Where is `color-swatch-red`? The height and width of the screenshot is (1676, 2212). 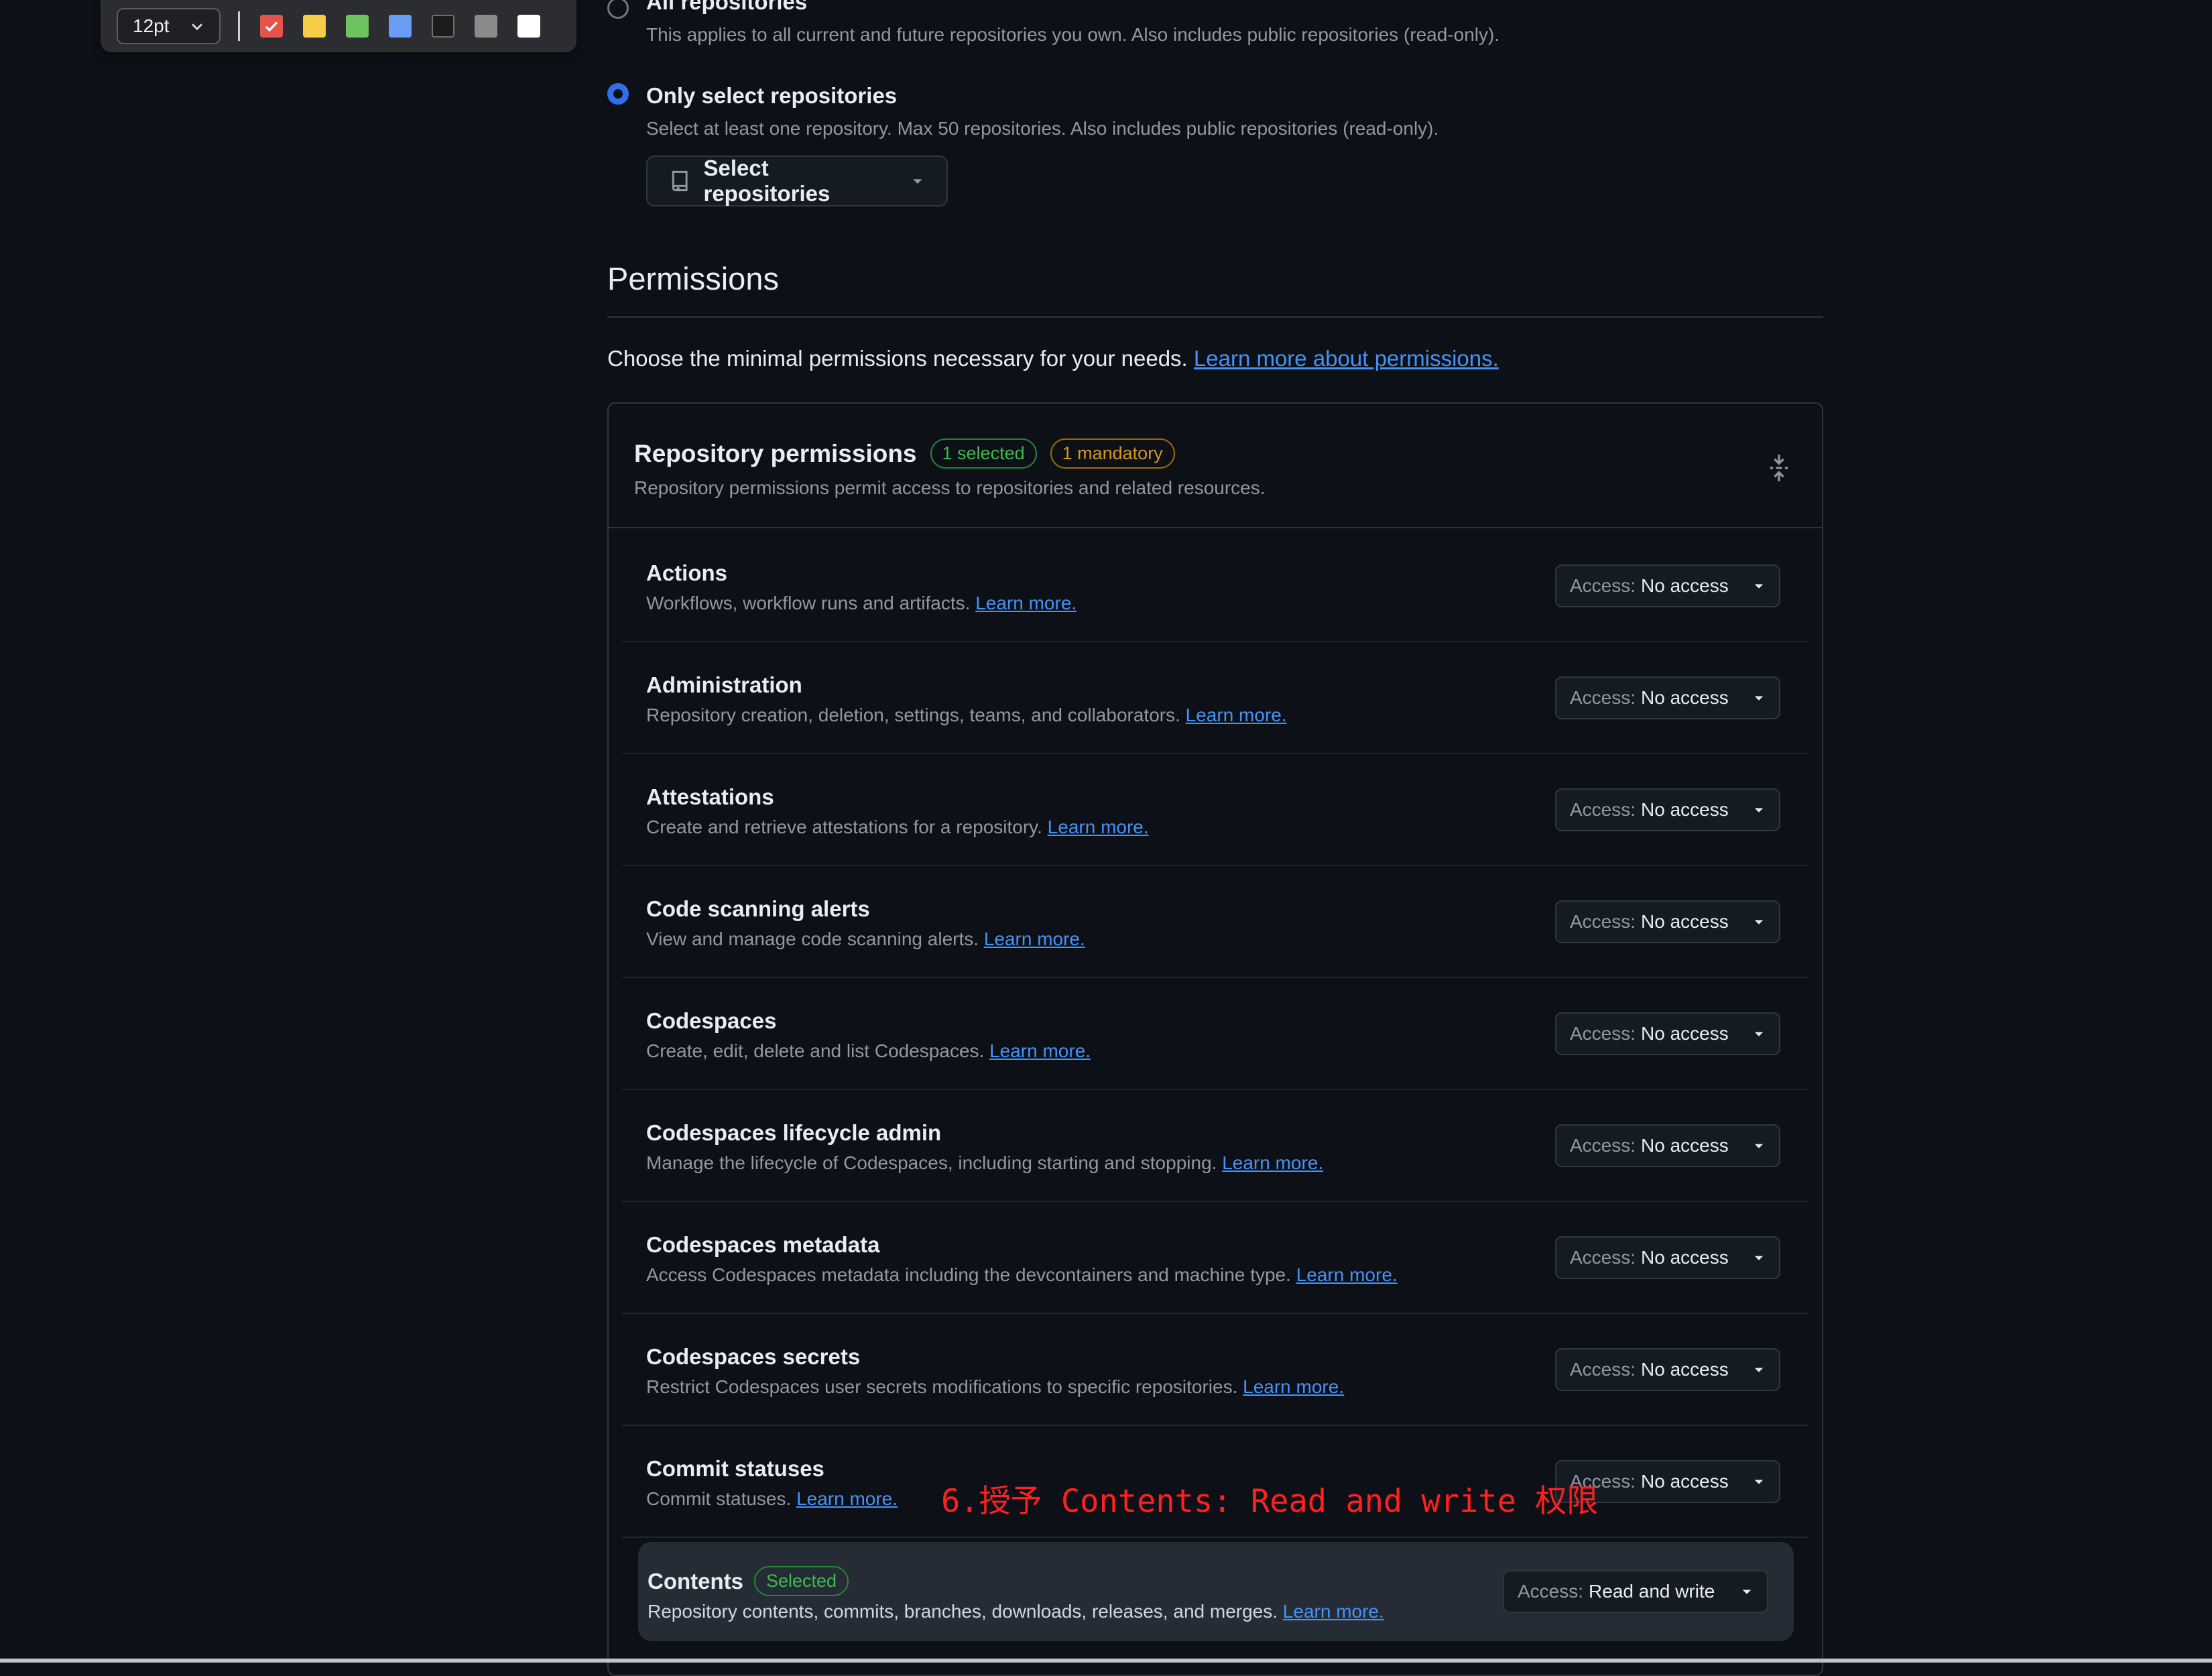
color-swatch-red is located at coordinates (271, 26).